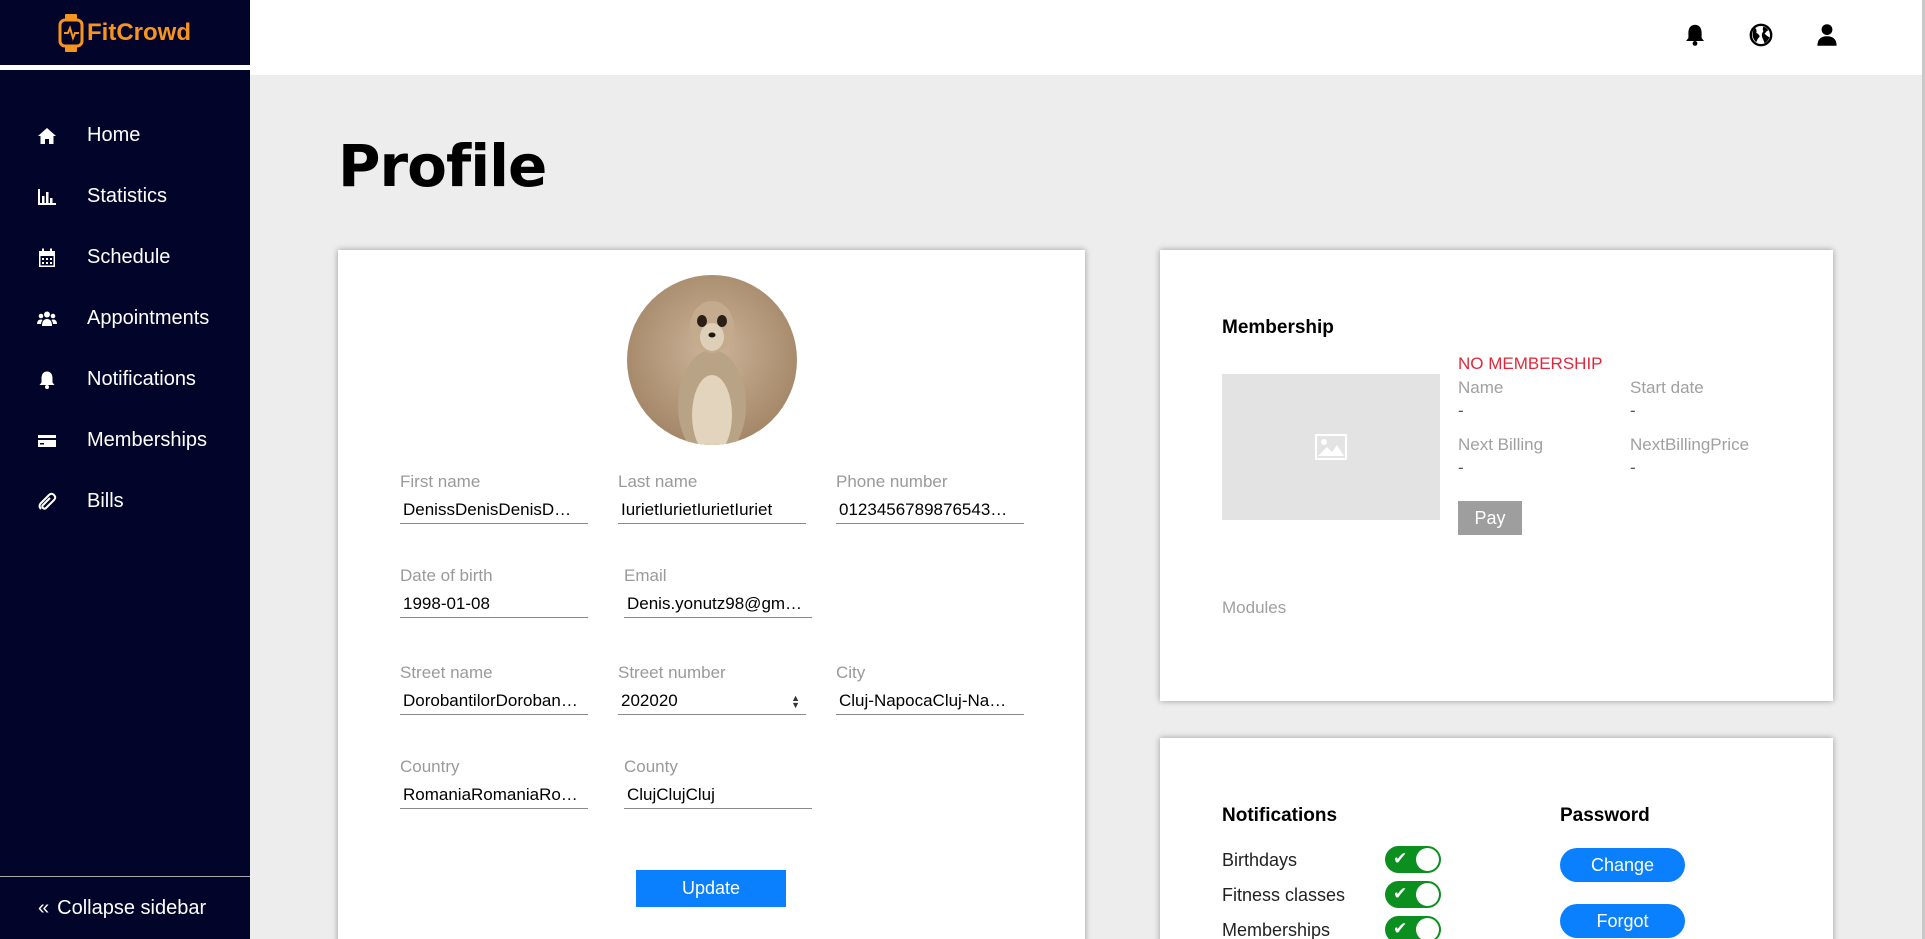  Describe the element at coordinates (851, 672) in the screenshot. I see `city-label: City` at that location.